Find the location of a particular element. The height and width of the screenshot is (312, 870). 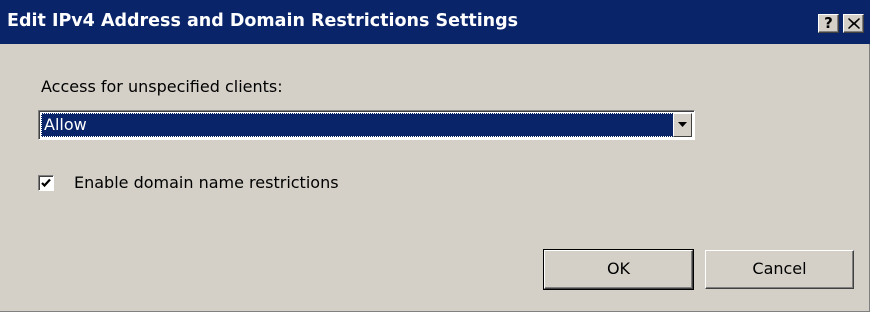

domain-restrictions-checkbox is located at coordinates (46, 183).